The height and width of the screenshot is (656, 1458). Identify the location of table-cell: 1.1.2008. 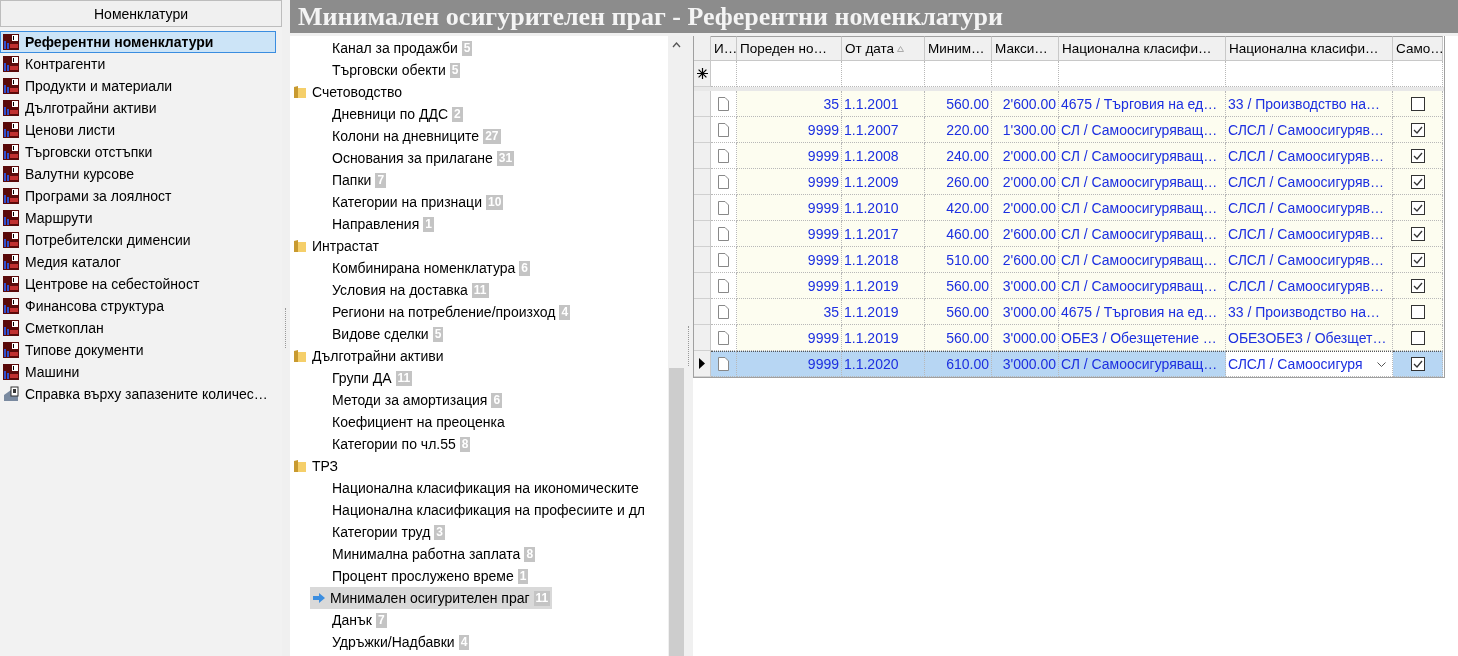
(883, 156).